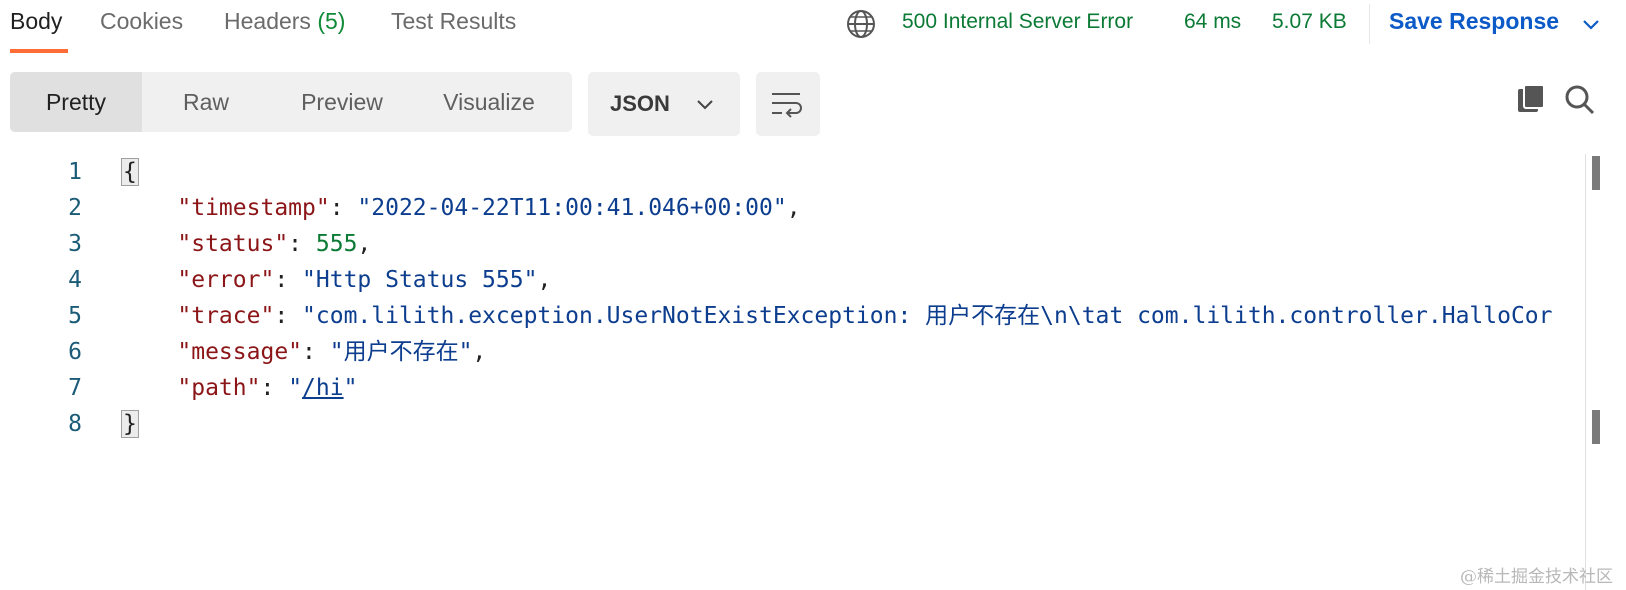 The height and width of the screenshot is (590, 1626). Describe the element at coordinates (572, 208) in the screenshot. I see `json-string-value: "2022-04-22T11:00:41.046+00:00"` at that location.